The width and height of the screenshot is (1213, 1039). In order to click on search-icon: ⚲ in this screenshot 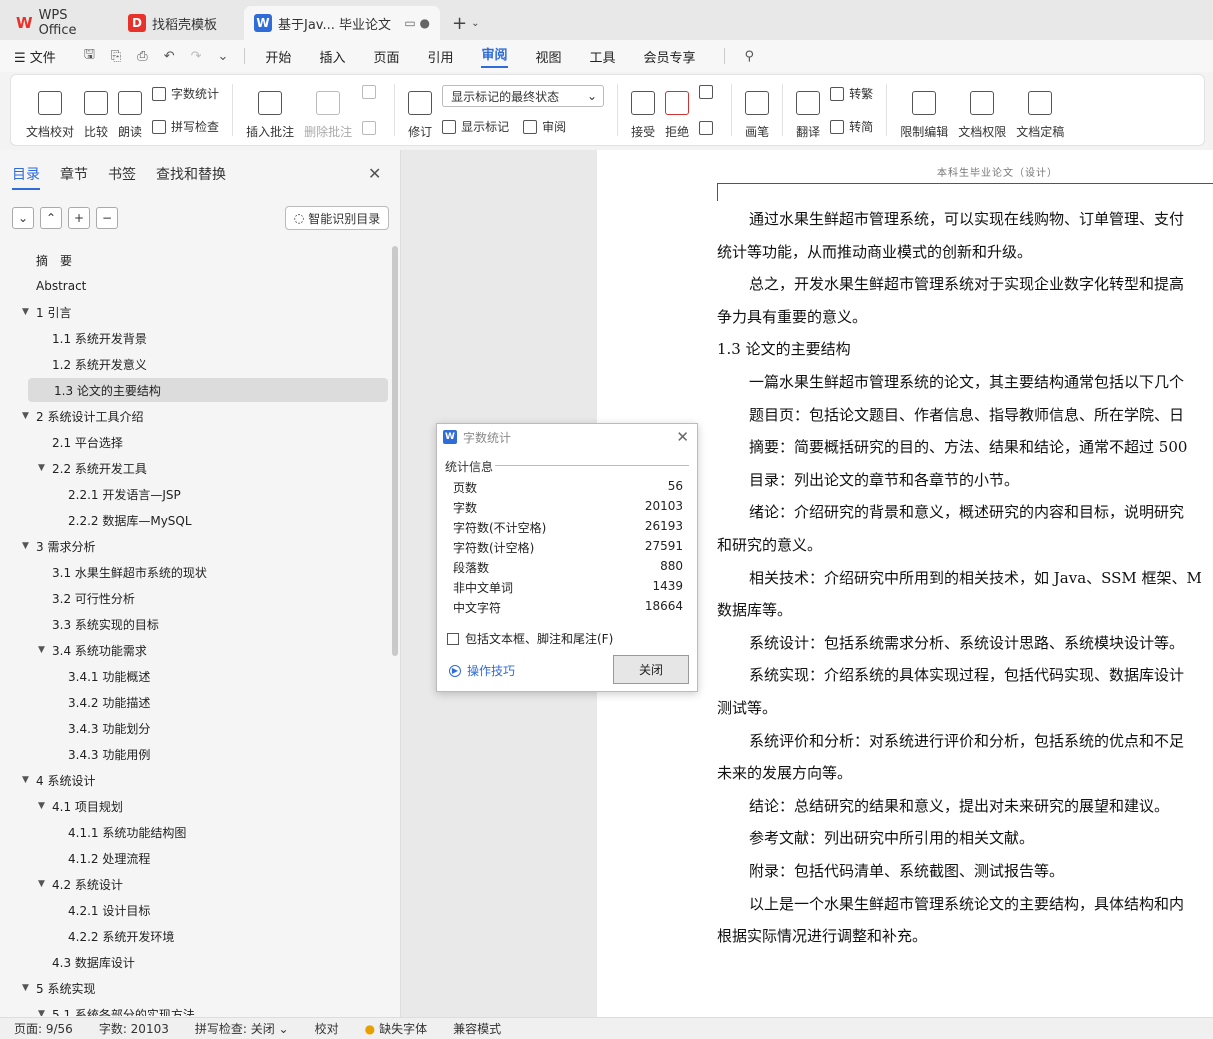, I will do `click(750, 56)`.